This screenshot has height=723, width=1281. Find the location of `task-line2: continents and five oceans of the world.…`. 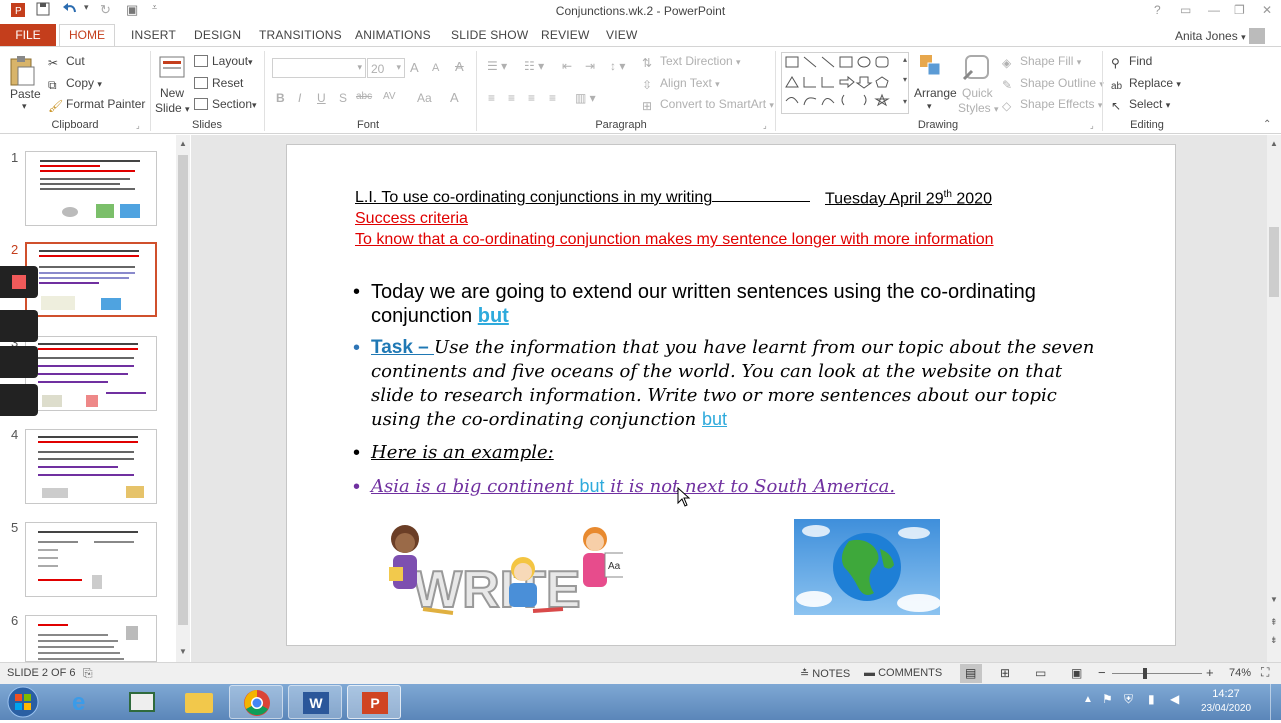

task-line2: continents and five oceans of the world.… is located at coordinates (716, 371).